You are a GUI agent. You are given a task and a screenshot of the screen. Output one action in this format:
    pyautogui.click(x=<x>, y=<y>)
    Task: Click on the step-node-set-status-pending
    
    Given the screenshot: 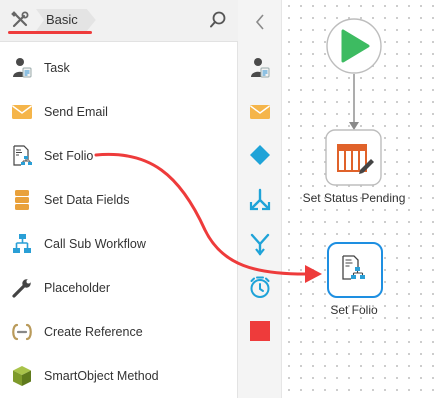 What is the action you would take?
    pyautogui.click(x=353, y=157)
    